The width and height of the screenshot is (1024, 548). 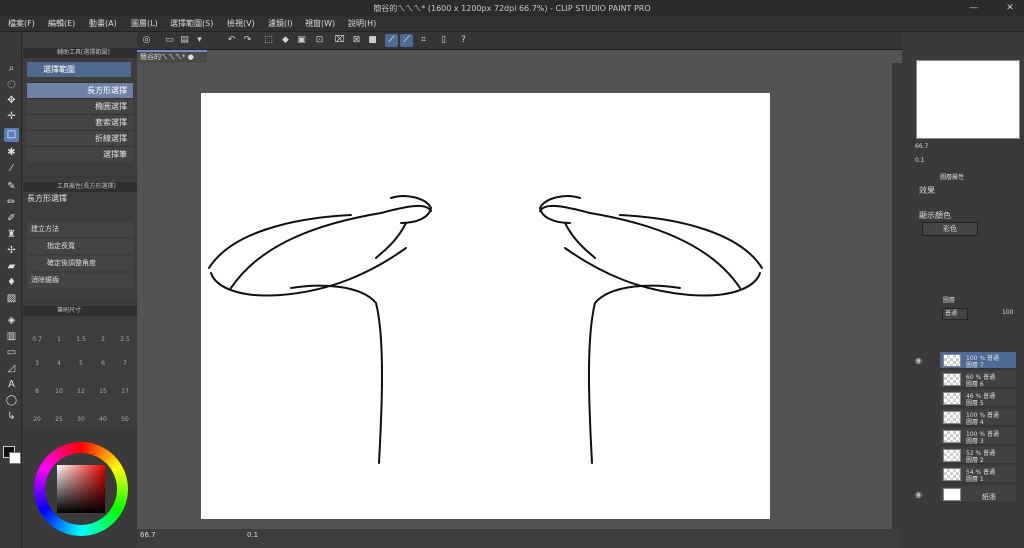 What do you see at coordinates (319, 40) in the screenshot?
I see `crop-icon: ⊡` at bounding box center [319, 40].